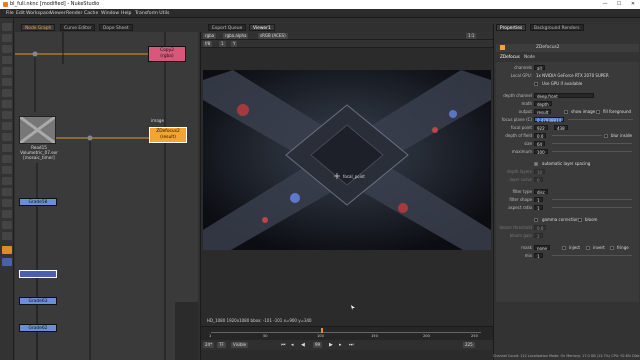  What do you see at coordinates (598, 111) in the screenshot?
I see `fill-foreground-checkbox` at bounding box center [598, 111].